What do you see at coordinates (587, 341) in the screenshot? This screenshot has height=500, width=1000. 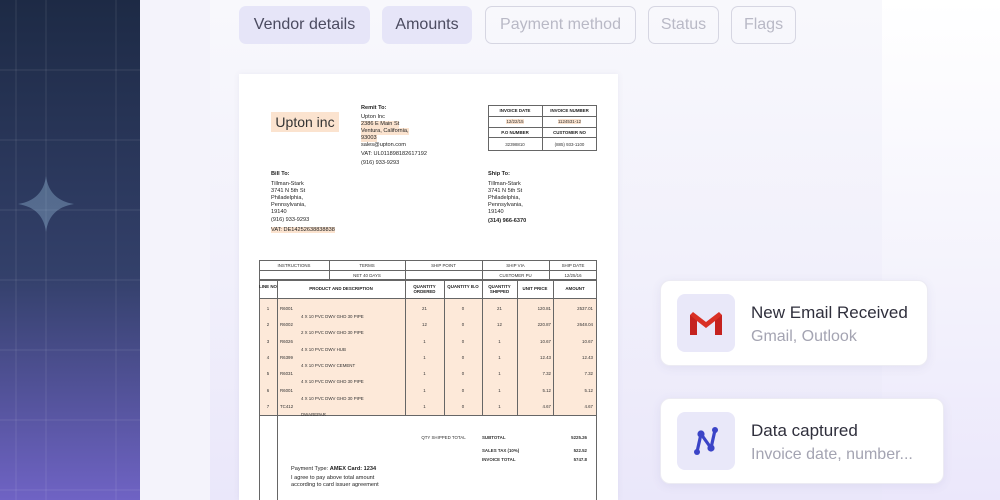 I see `amount-cell: 10.67` at bounding box center [587, 341].